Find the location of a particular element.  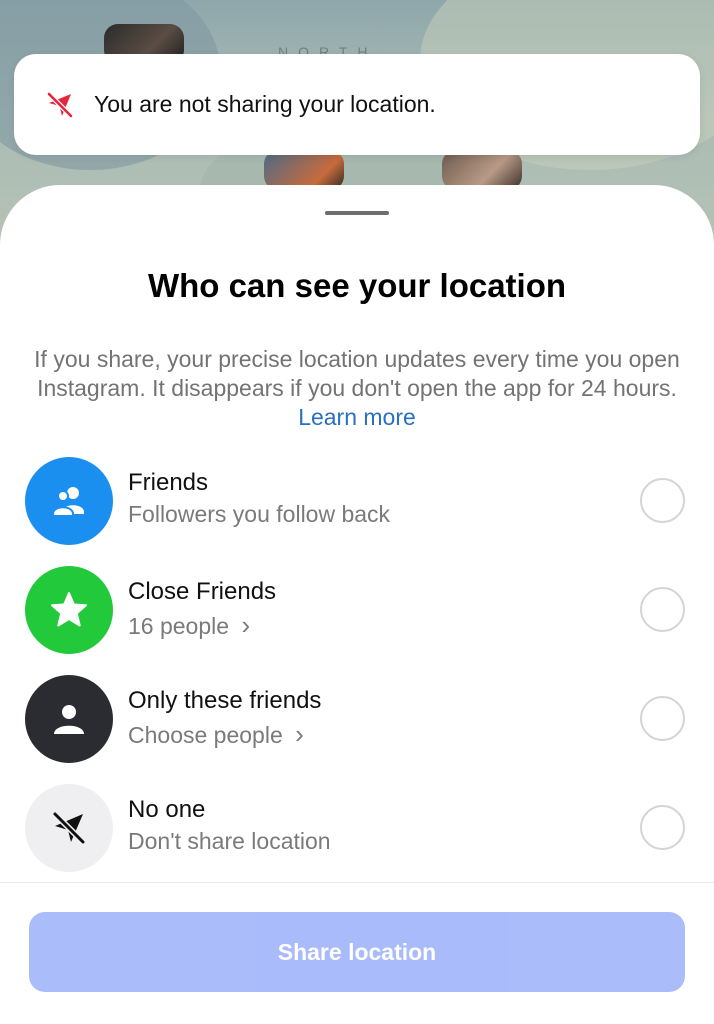

option-title: Close Friends is located at coordinates (202, 591).